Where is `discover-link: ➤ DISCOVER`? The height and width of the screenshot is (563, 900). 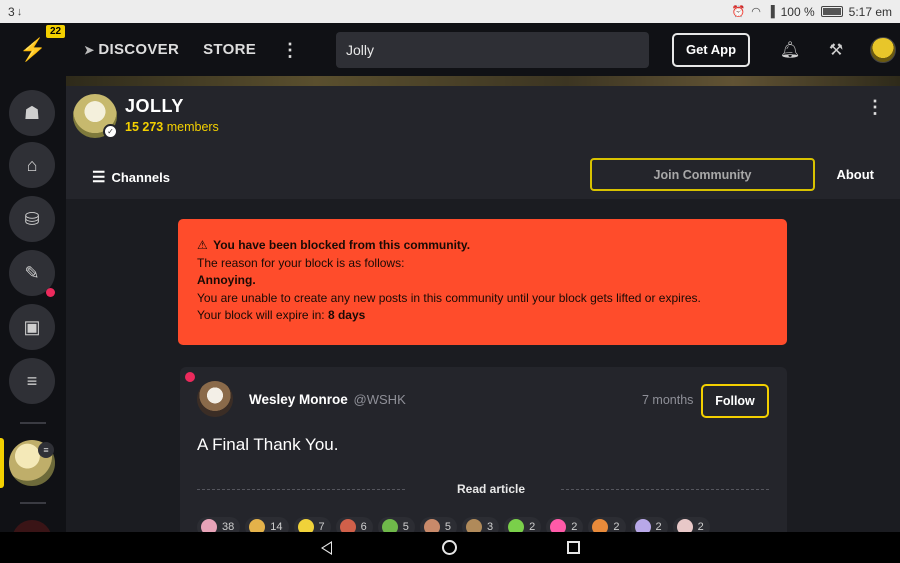
discover-link: ➤ DISCOVER is located at coordinates (131, 49).